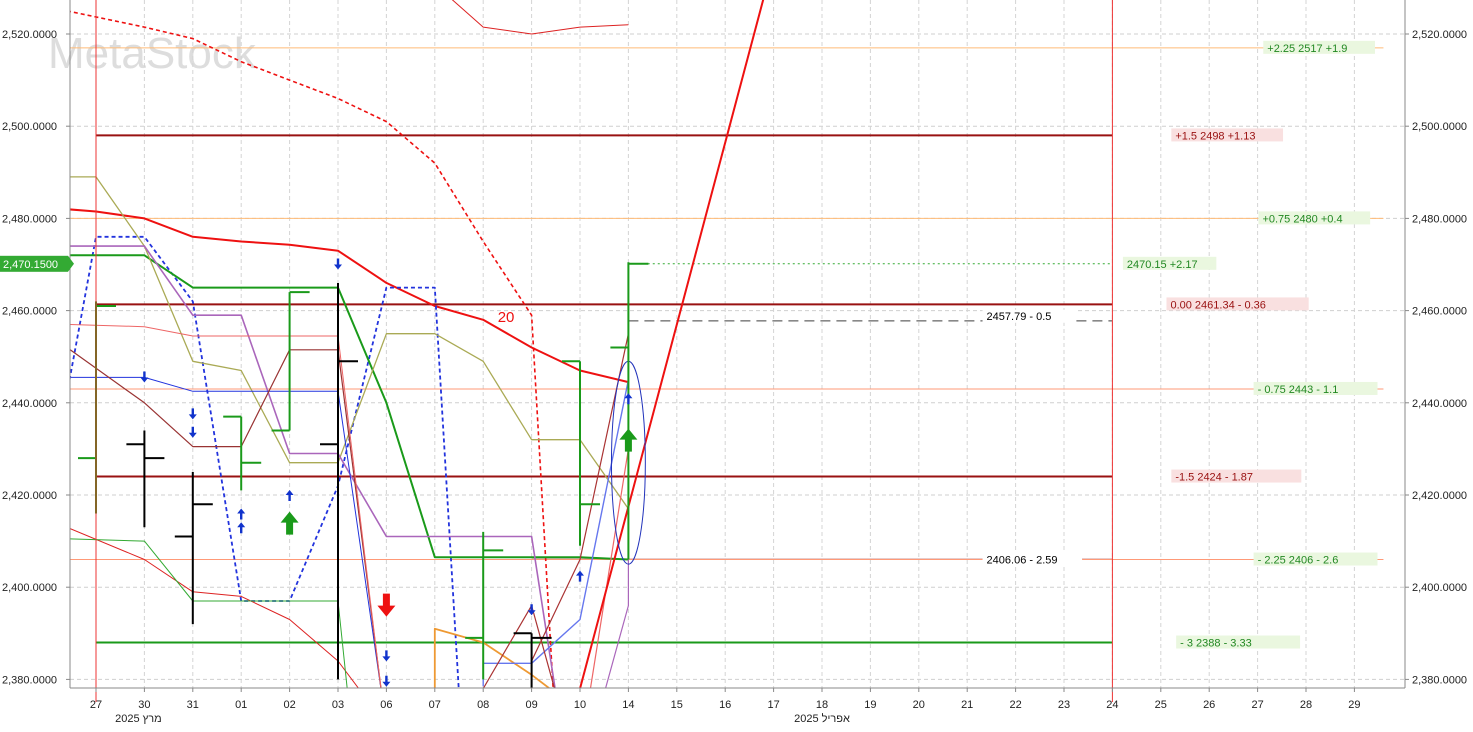 The width and height of the screenshot is (1473, 732). I want to click on level-label: 2406.06 - 2.59, so click(1022, 560).